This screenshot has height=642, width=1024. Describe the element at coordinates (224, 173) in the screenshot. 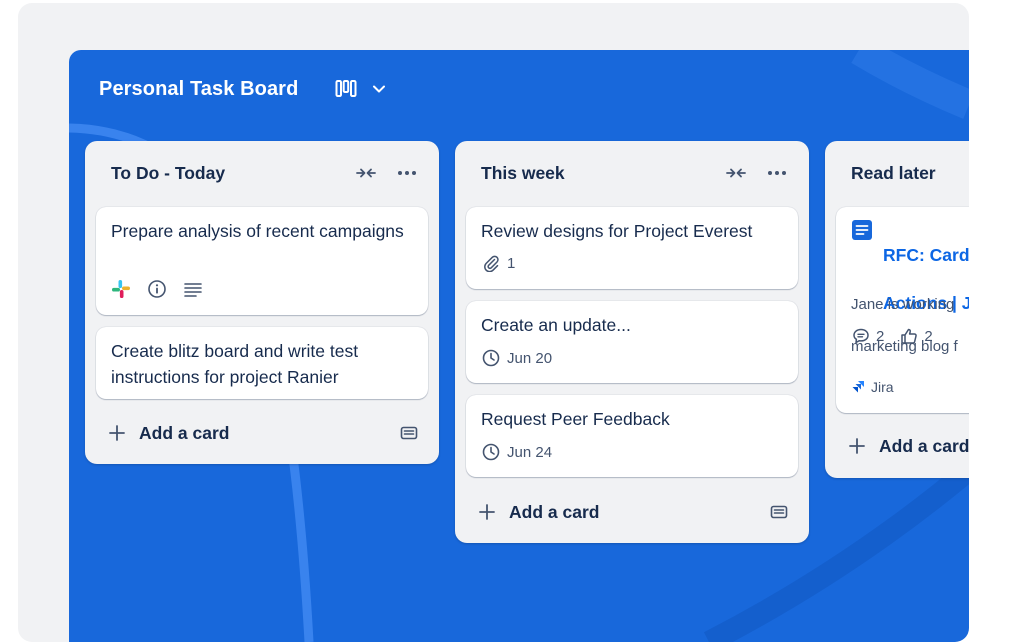

I see `list-title: To Do - Today` at that location.